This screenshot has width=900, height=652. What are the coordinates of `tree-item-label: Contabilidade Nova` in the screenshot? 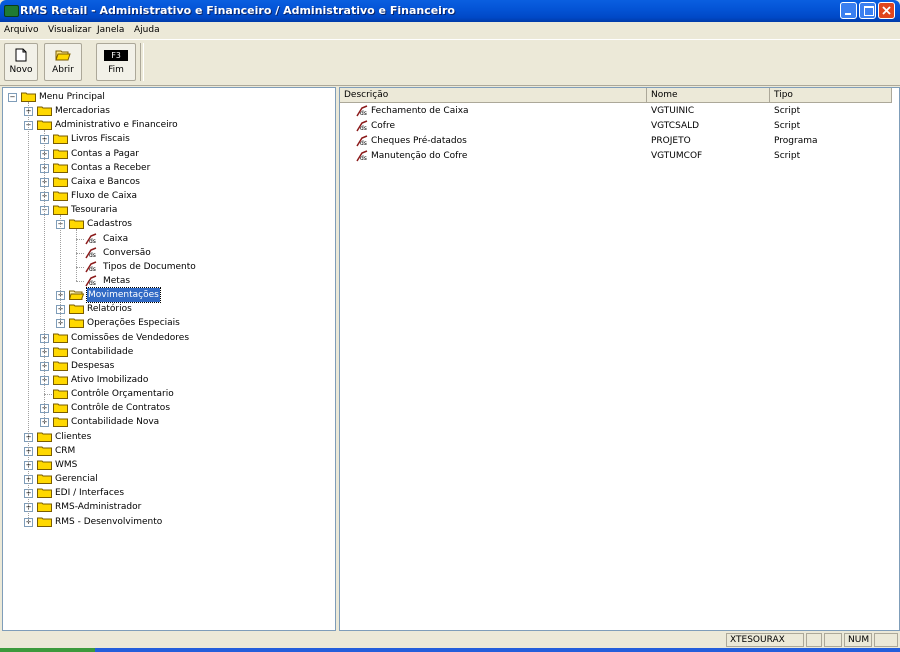 It's located at (115, 422).